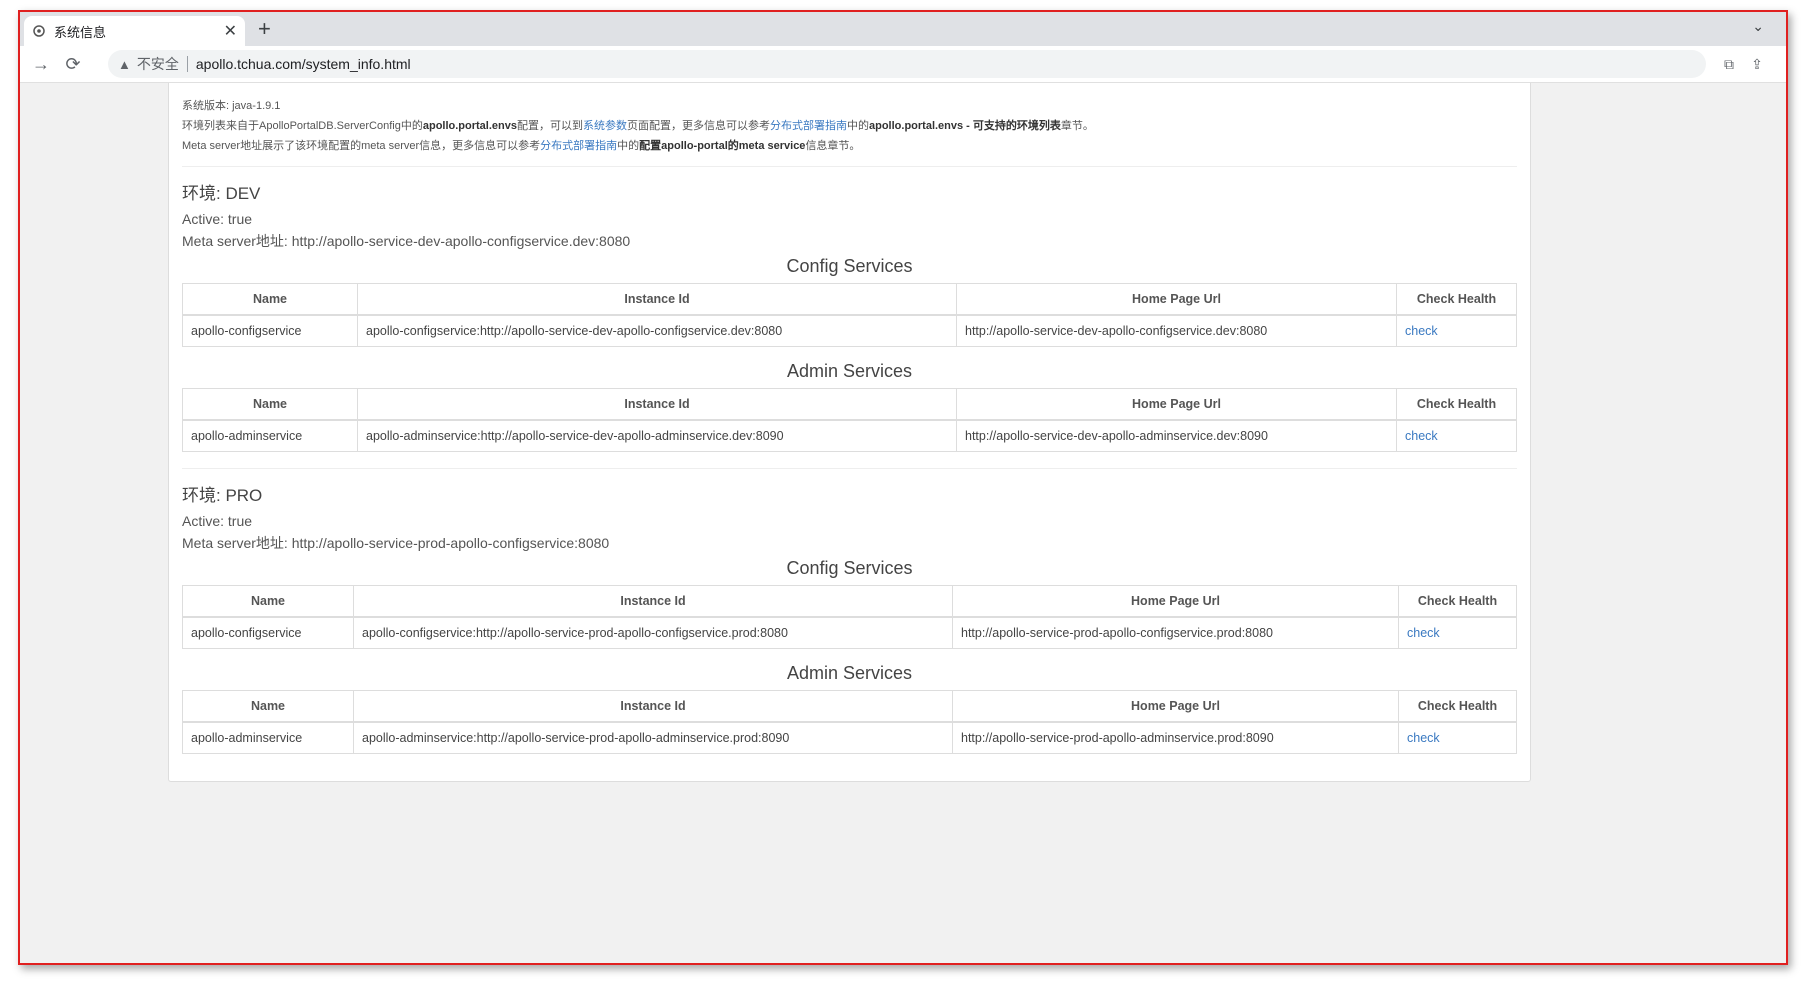 The height and width of the screenshot is (985, 1809). I want to click on insecure-label: 不安全, so click(157, 64).